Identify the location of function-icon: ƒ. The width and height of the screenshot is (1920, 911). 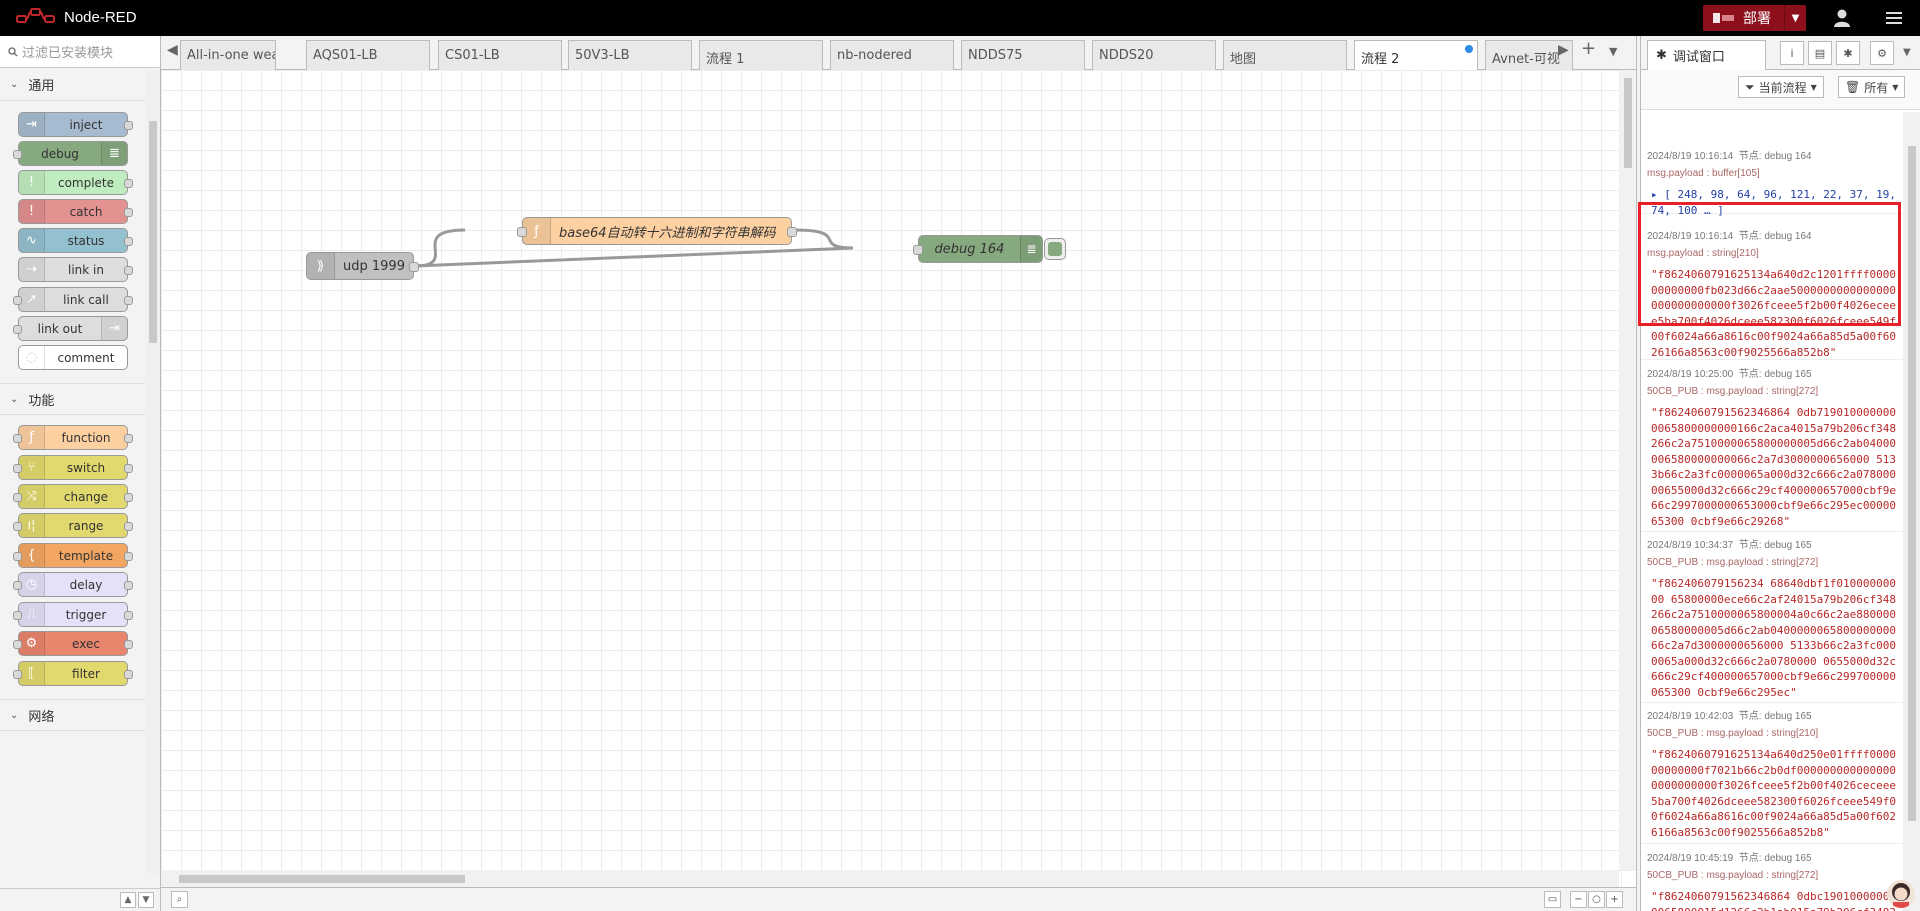
(537, 231).